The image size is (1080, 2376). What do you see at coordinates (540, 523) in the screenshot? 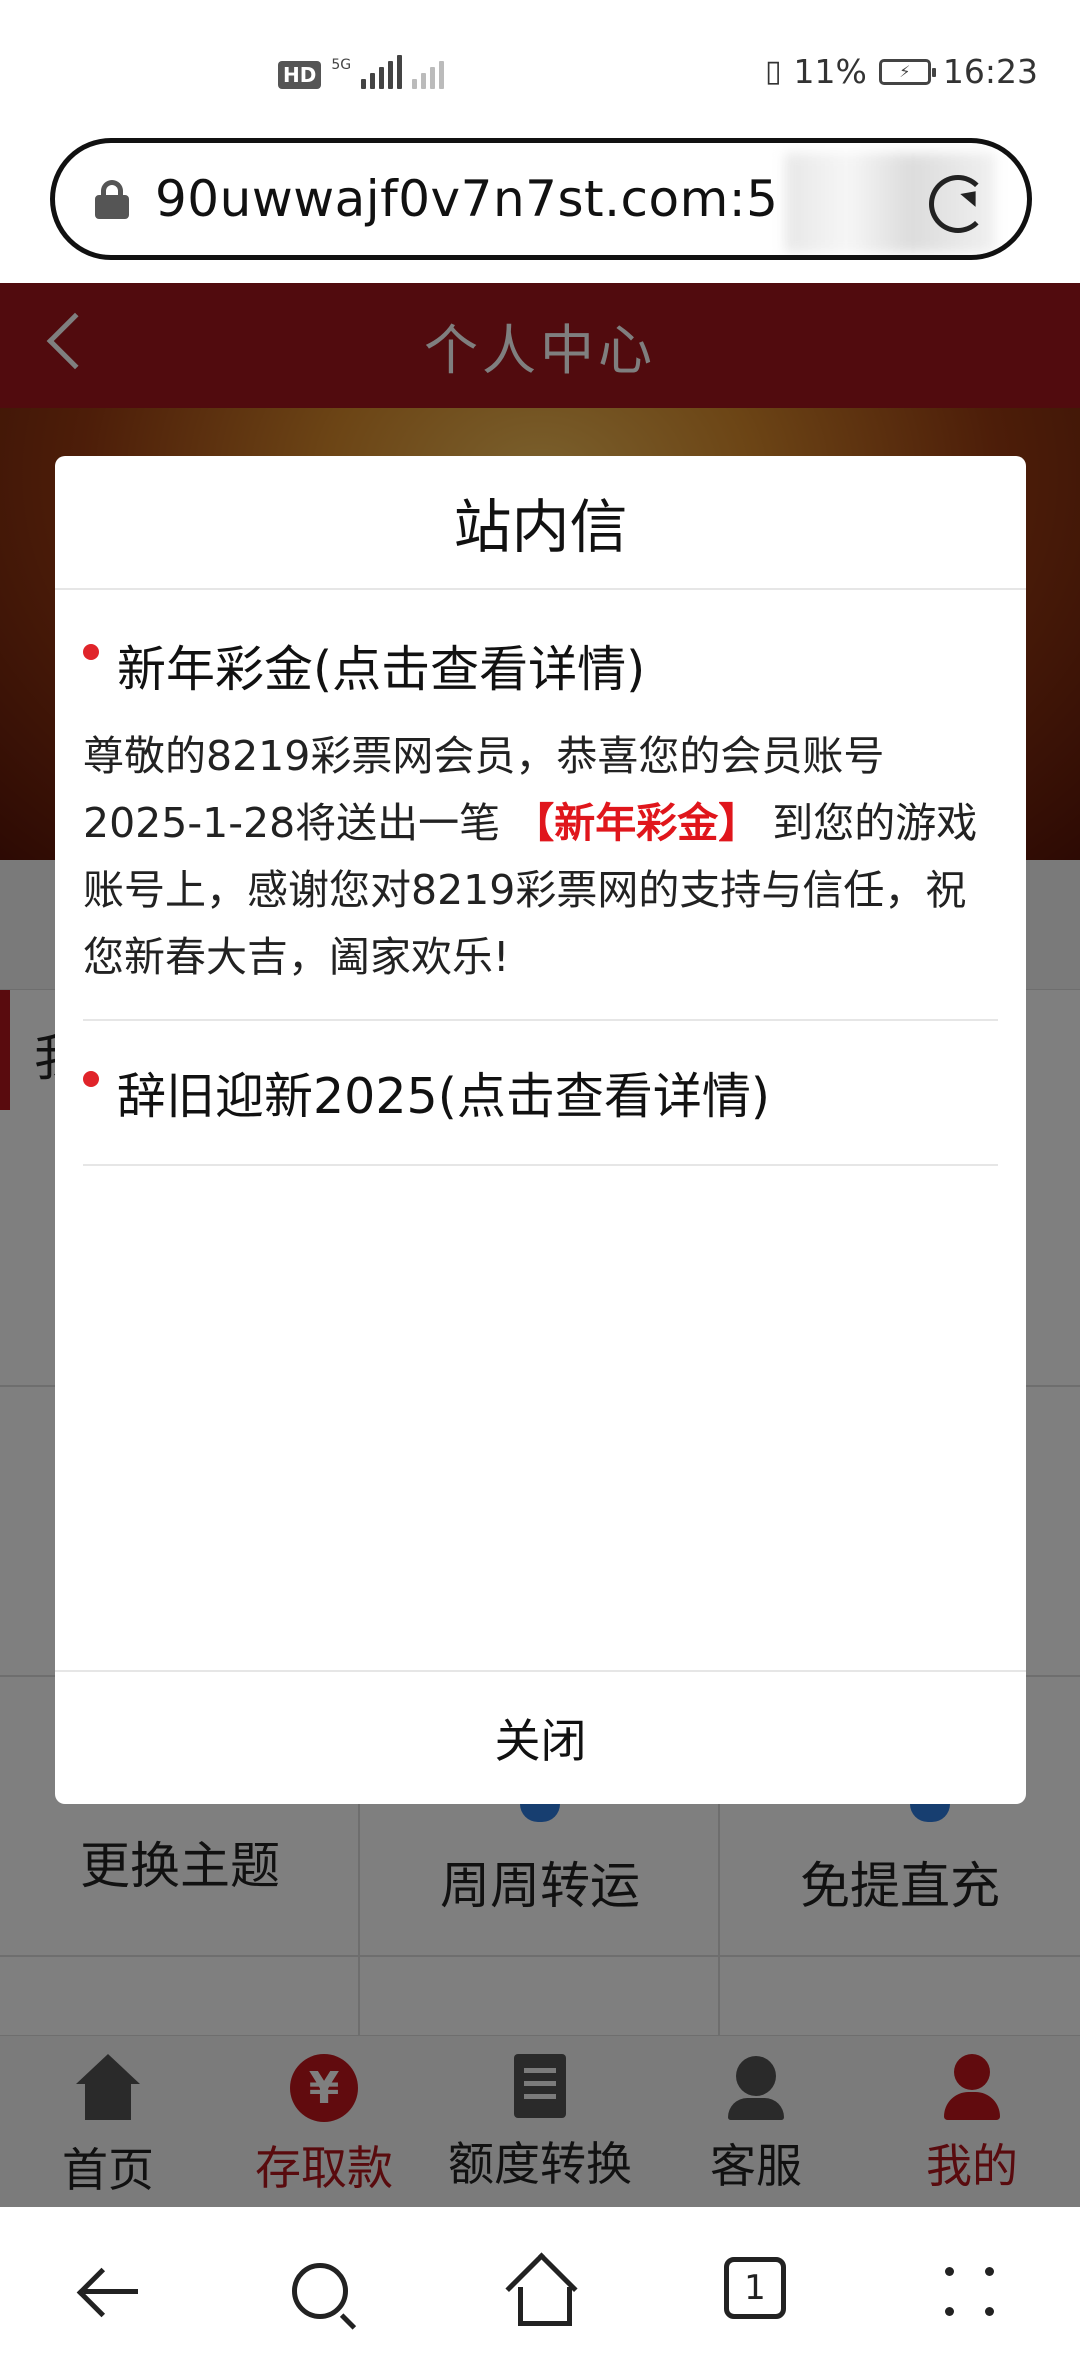
I see `modal-title: 站内信` at bounding box center [540, 523].